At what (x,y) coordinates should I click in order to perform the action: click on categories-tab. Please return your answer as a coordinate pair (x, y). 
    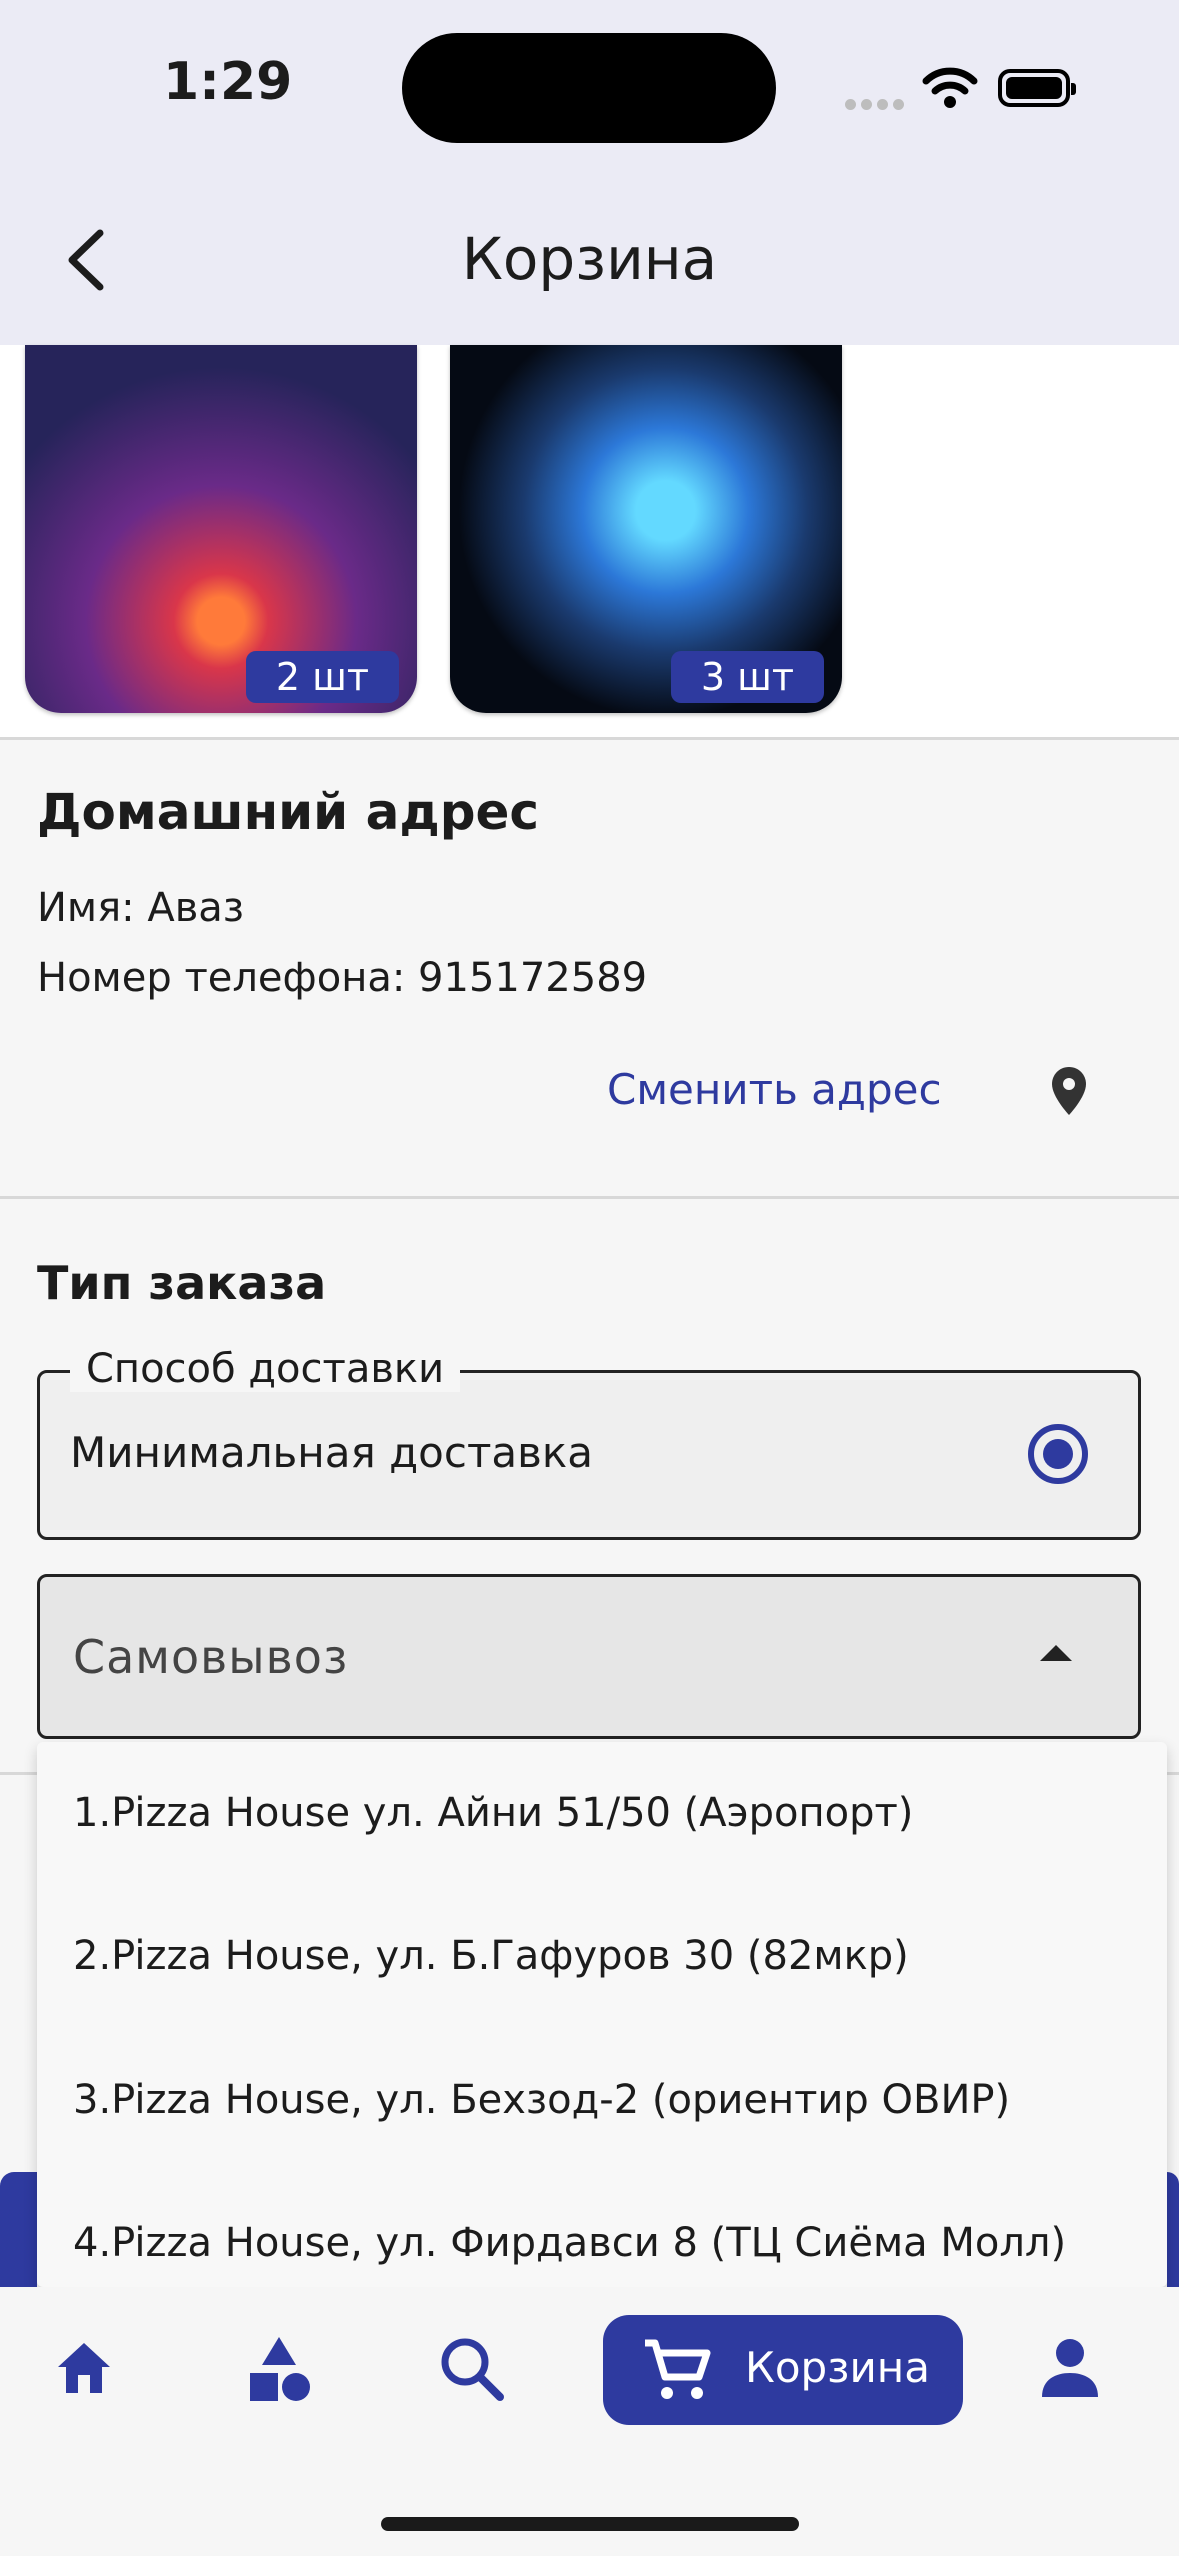
    Looking at the image, I should click on (279, 2372).